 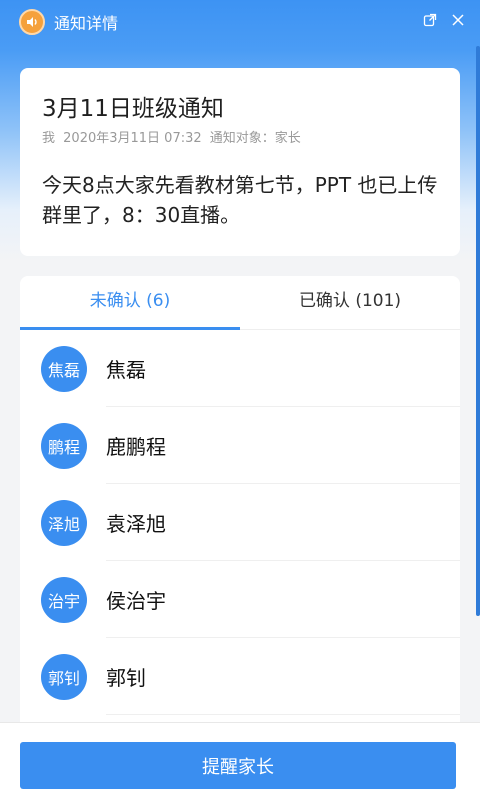 I want to click on remind-parents-button: 提醒家长, so click(x=238, y=765).